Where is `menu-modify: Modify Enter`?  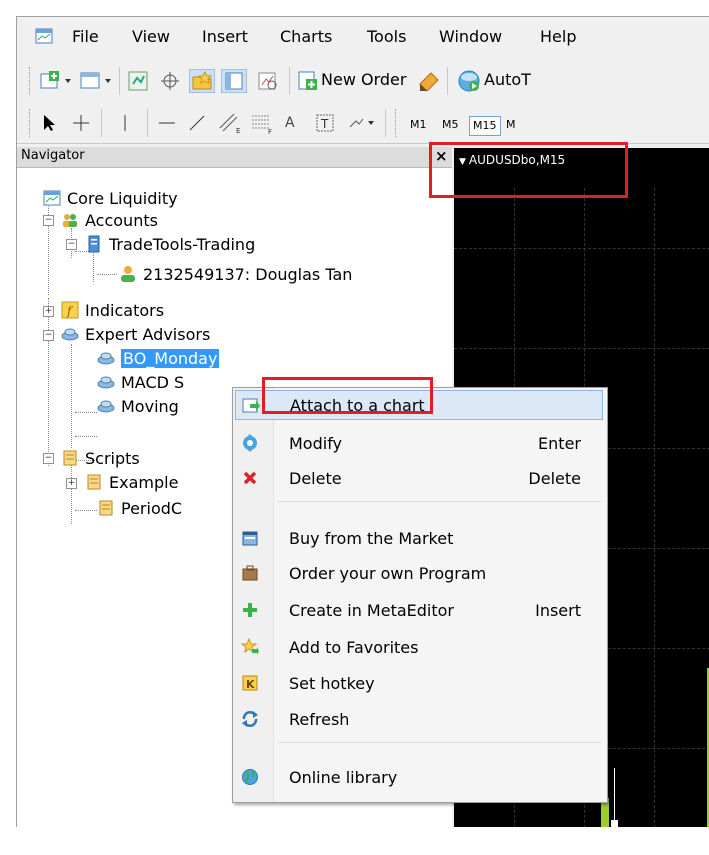
menu-modify: Modify Enter is located at coordinates (419, 443).